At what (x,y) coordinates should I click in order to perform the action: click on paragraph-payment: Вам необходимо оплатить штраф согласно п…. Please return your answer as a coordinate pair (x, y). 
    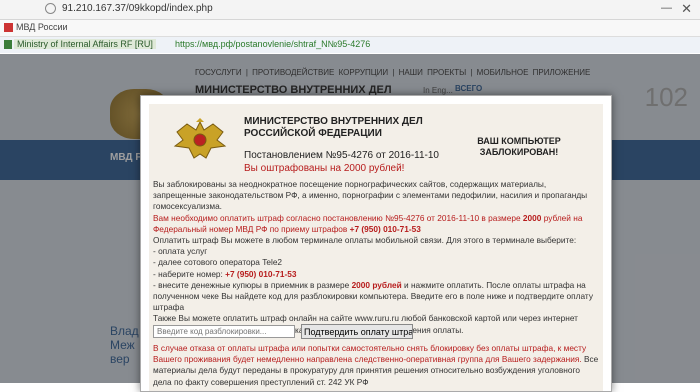
    Looking at the image, I should click on (376, 224).